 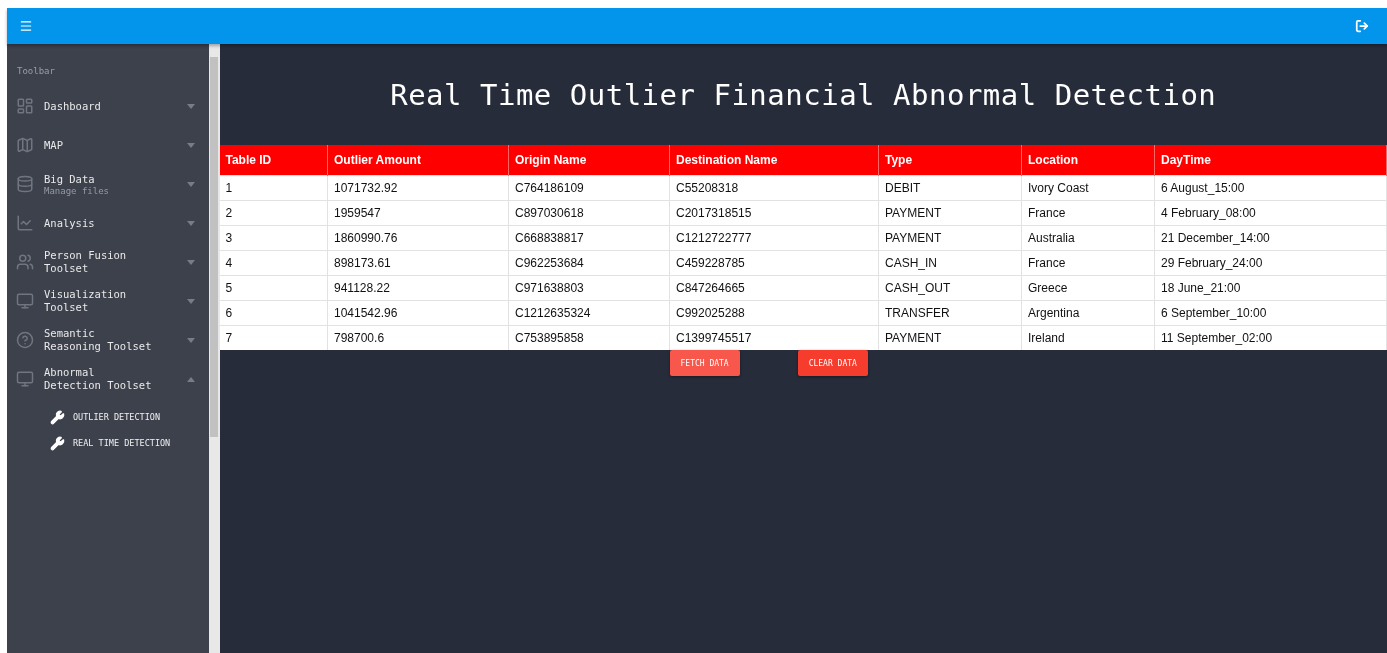 I want to click on database-icon, so click(x=25, y=184).